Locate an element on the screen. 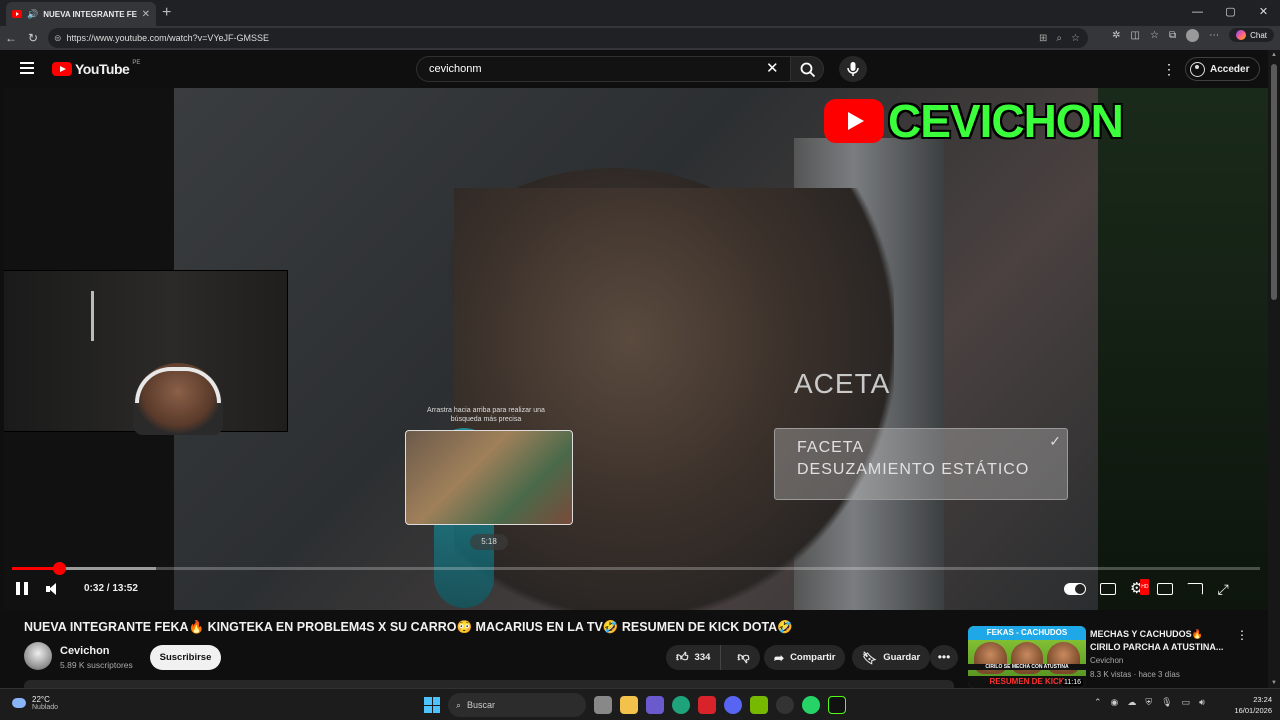  window-controls: — ▢ ✕ is located at coordinates (1230, 12).